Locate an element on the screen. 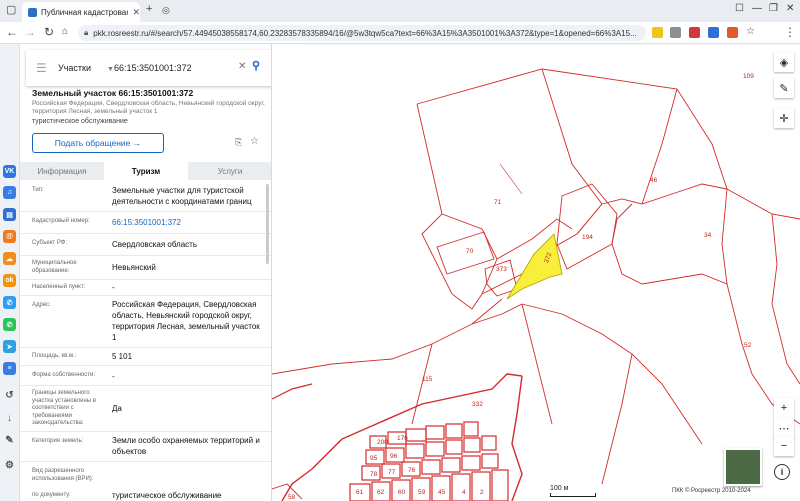 This screenshot has width=800, height=501. telegram-icon: ➤ is located at coordinates (9, 346).